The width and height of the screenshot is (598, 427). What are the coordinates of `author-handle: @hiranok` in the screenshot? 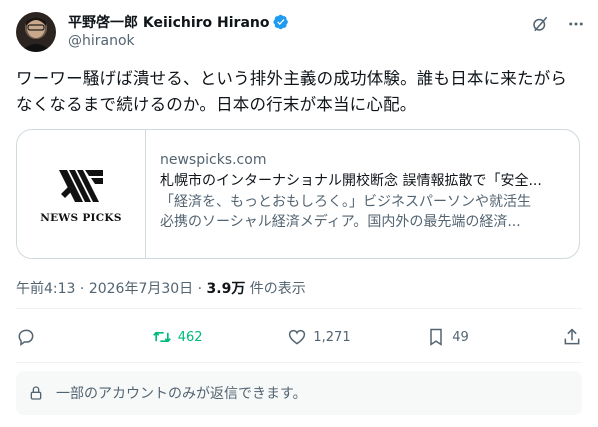 It's located at (101, 41).